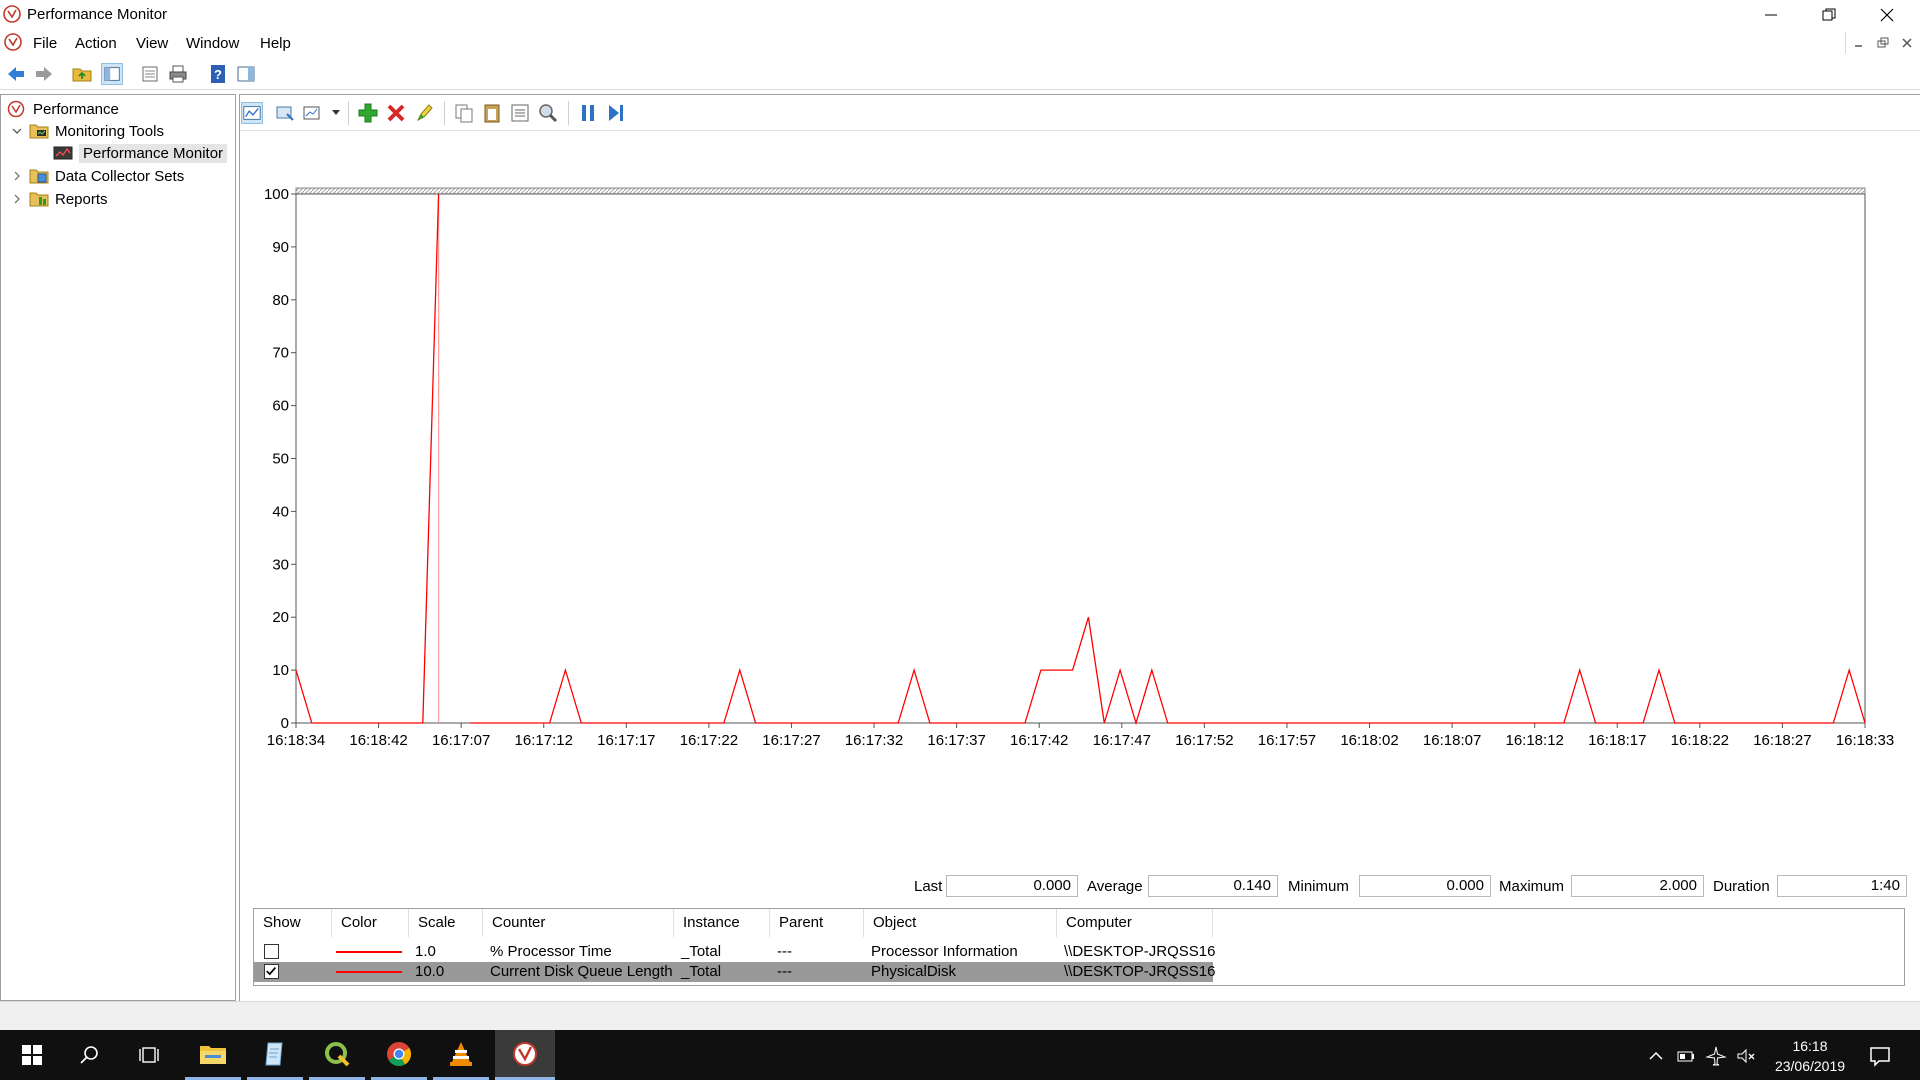  What do you see at coordinates (1746, 1056) in the screenshot?
I see `volume-muted-icon` at bounding box center [1746, 1056].